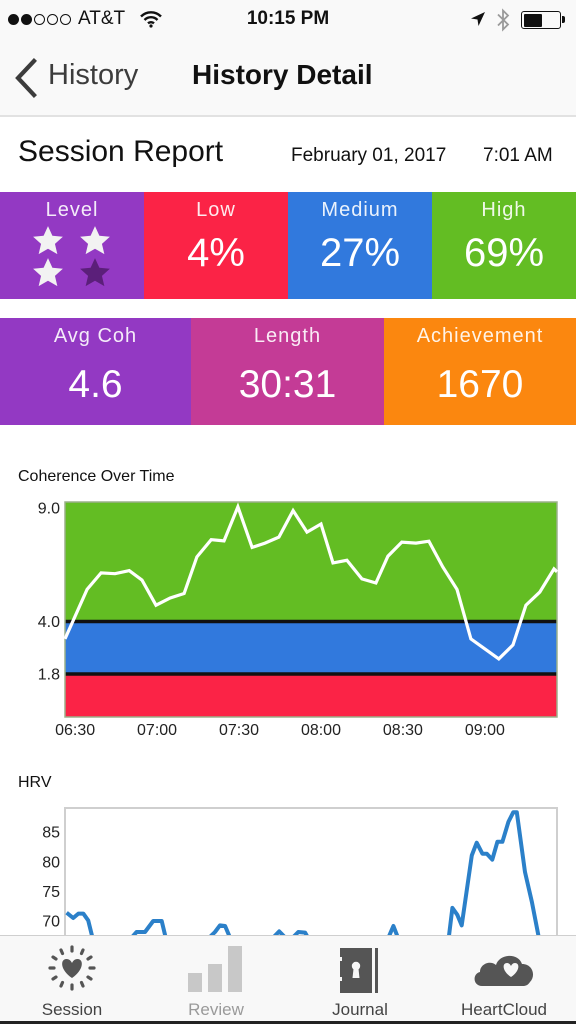  I want to click on battery-tip, so click(563, 19).